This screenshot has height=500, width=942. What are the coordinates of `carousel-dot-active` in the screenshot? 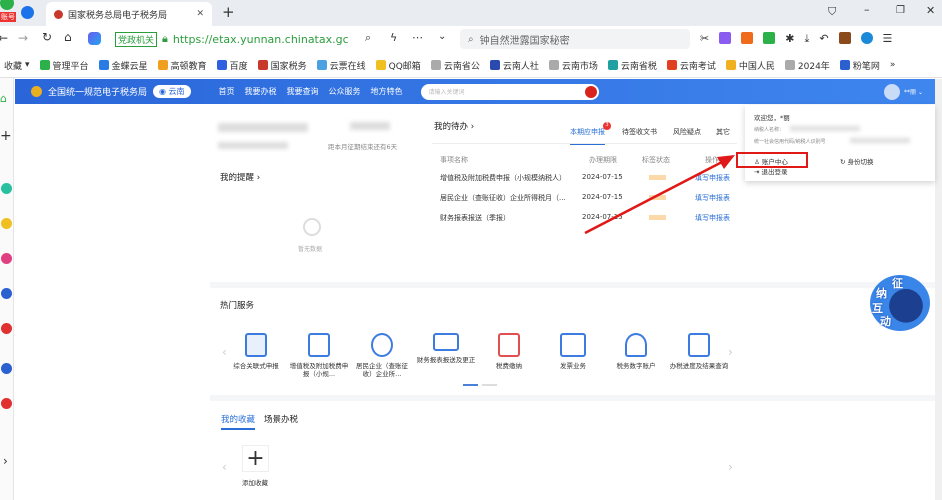 It's located at (470, 385).